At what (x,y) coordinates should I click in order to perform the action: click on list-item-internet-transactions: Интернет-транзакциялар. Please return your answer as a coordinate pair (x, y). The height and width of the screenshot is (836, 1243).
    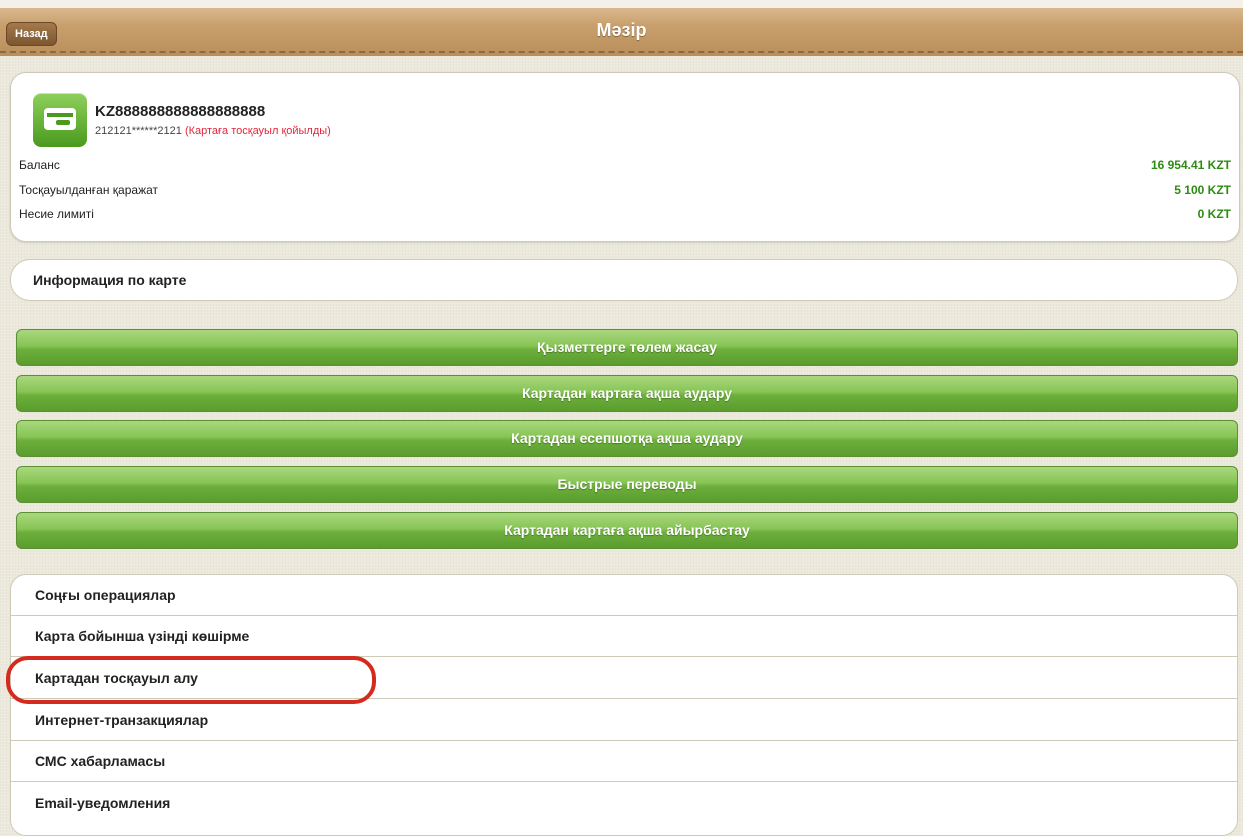
    Looking at the image, I should click on (624, 720).